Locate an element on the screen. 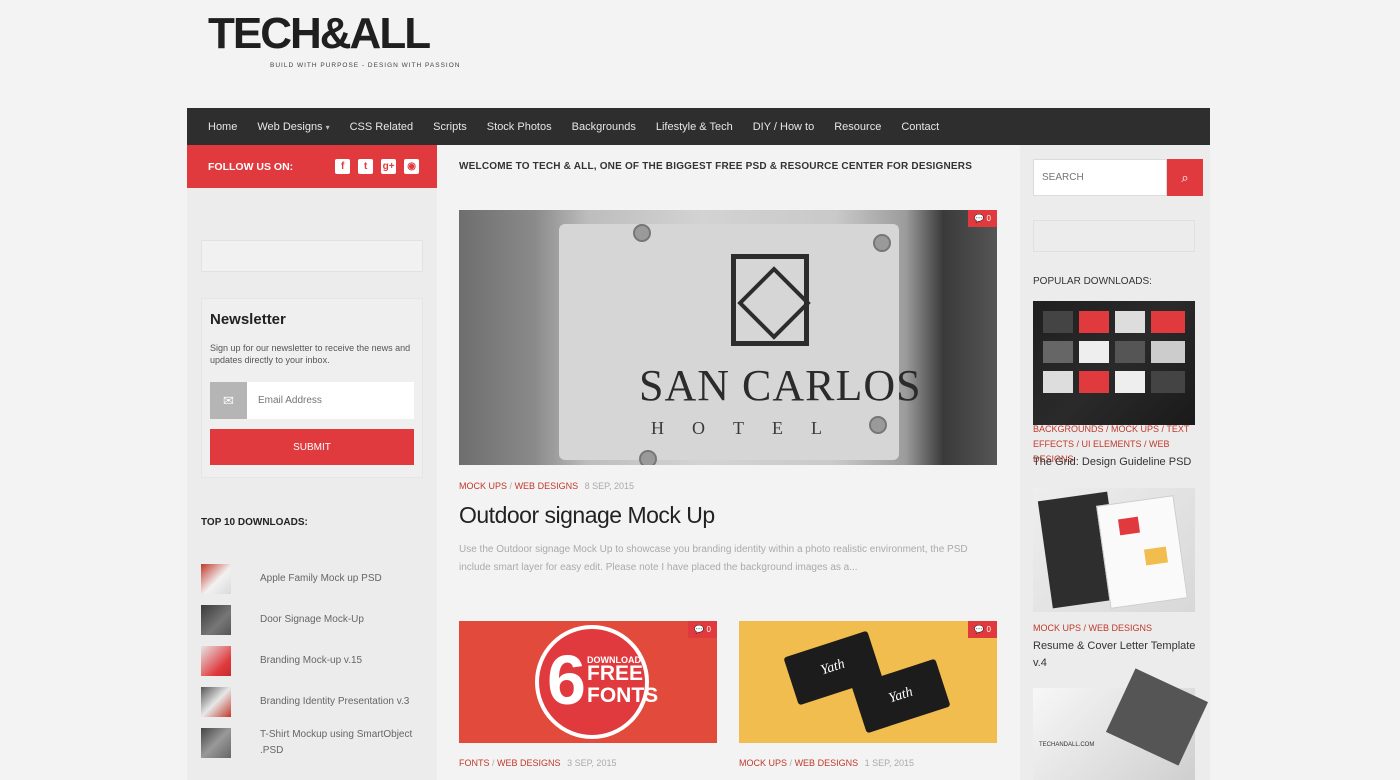 The image size is (1400, 780). sign-sub-text: HOTEL is located at coordinates (750, 428).